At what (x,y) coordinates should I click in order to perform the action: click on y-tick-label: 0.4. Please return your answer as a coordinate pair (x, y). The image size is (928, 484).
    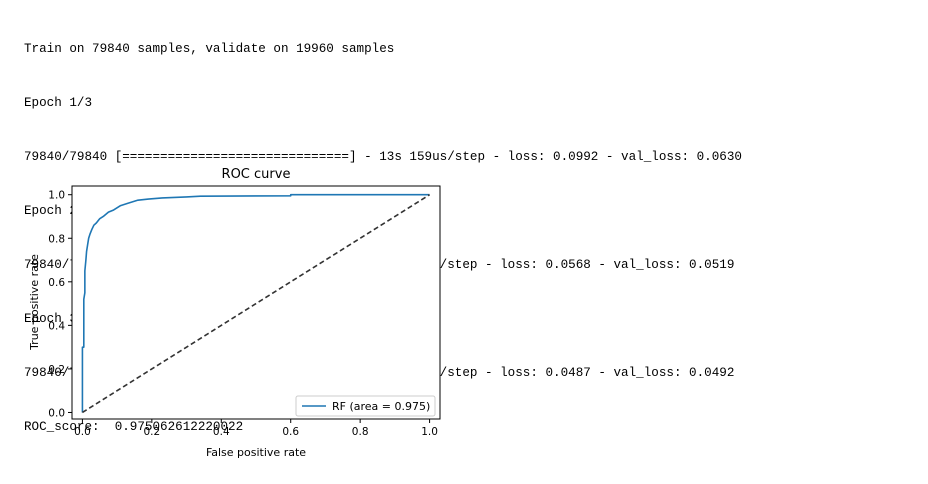
    Looking at the image, I should click on (56, 326).